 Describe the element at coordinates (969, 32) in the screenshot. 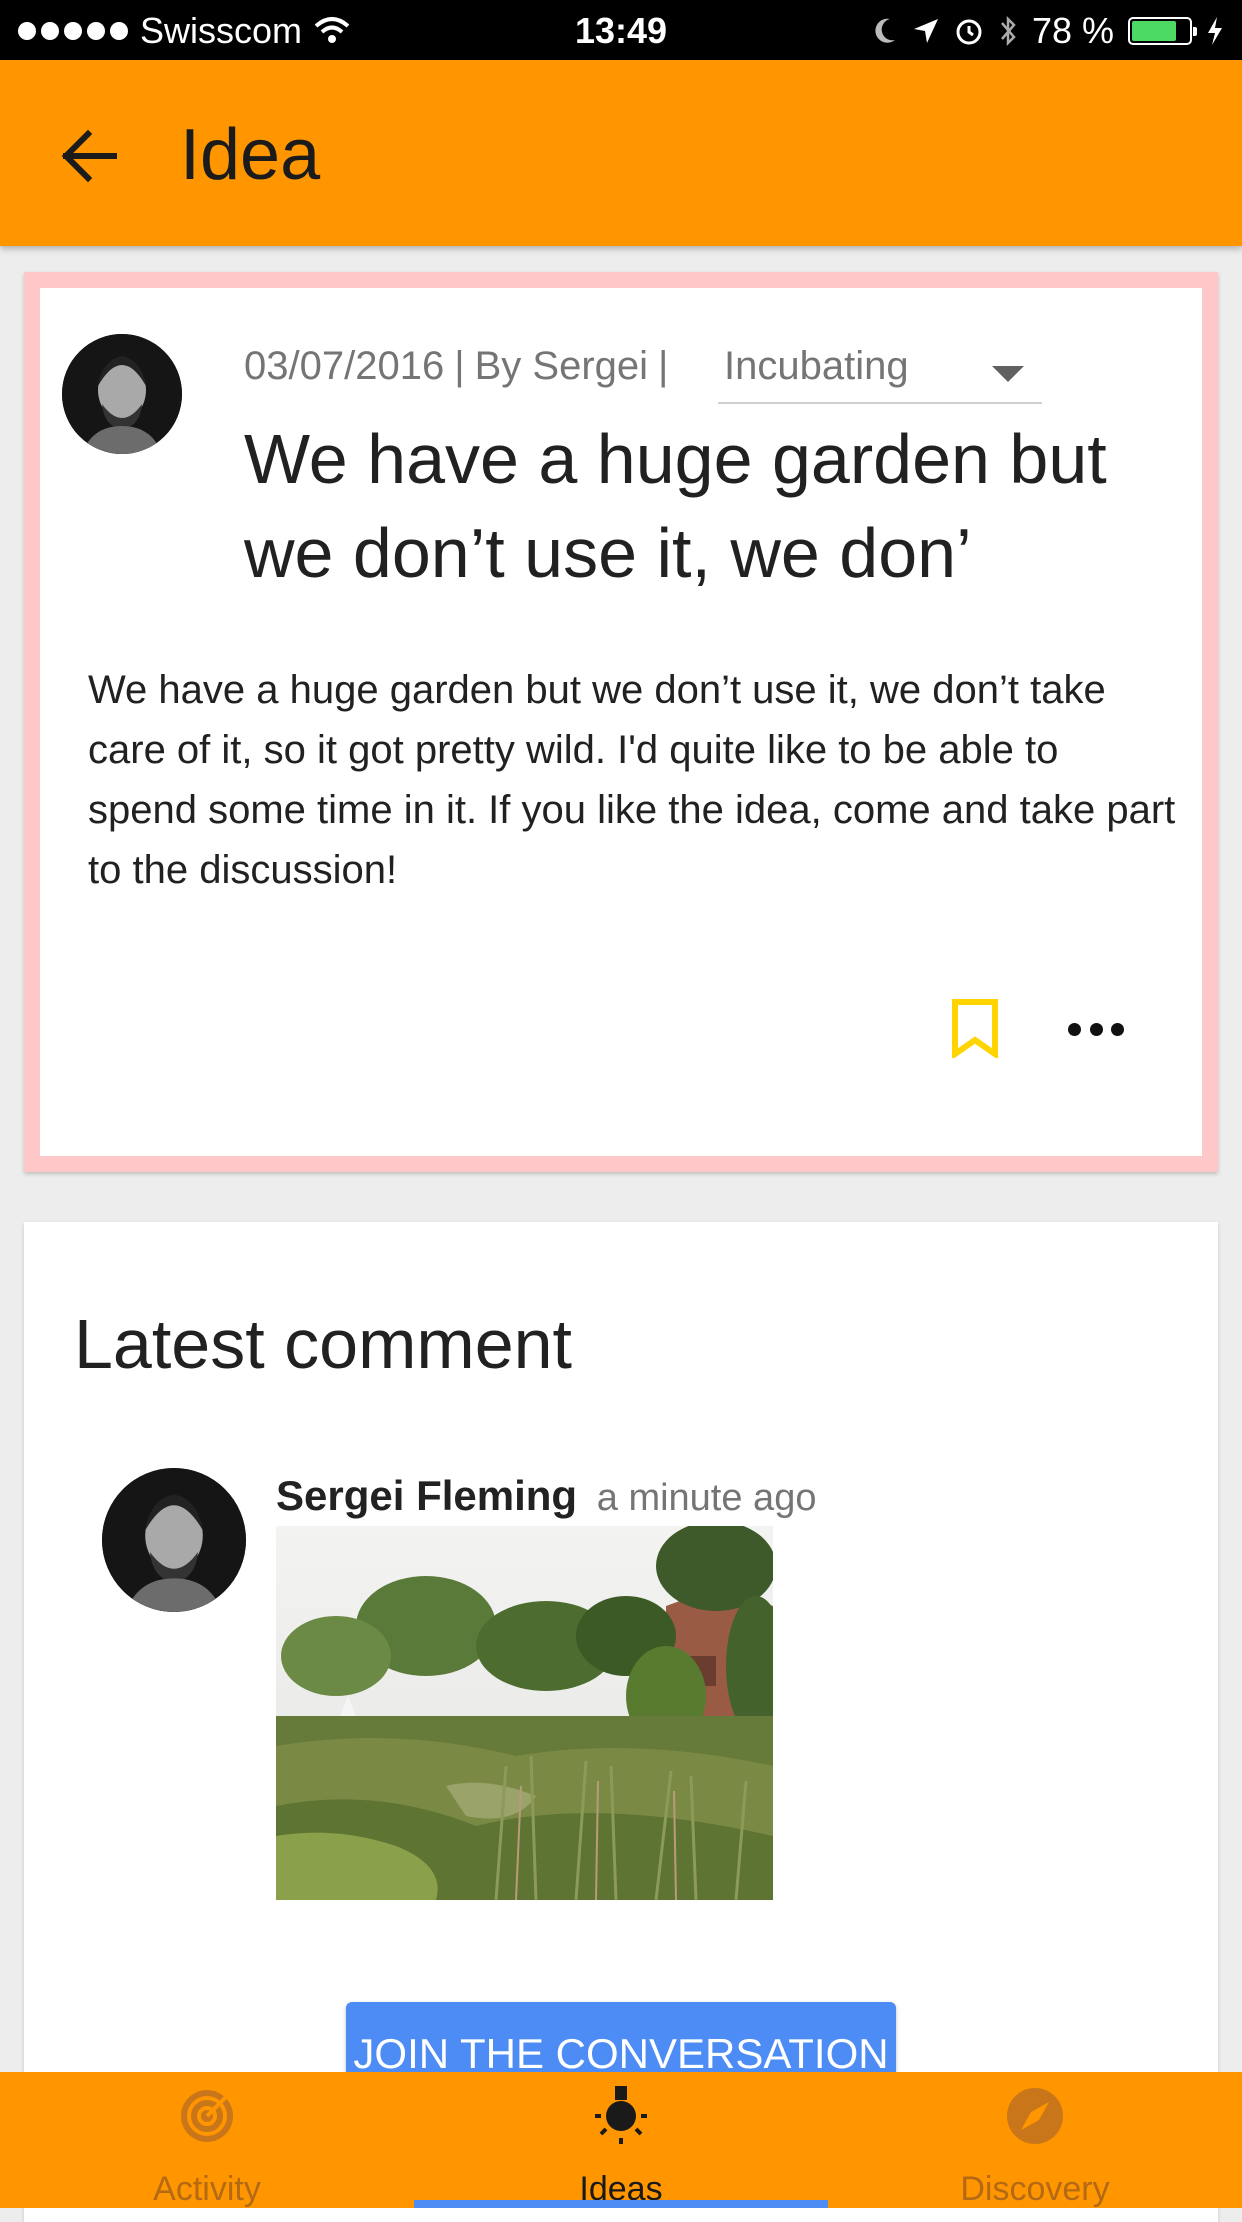

I see `alarm-icon` at that location.